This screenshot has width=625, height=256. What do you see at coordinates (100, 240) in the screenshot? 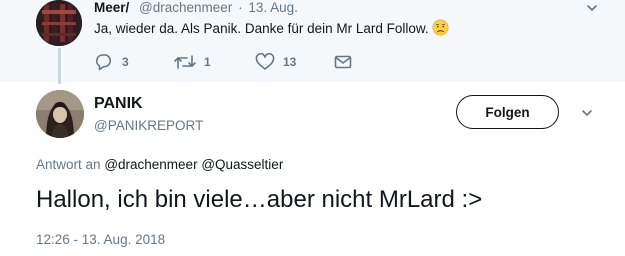
I see `tweet-timestamp: 12:26 - 13. Aug. 2018` at bounding box center [100, 240].